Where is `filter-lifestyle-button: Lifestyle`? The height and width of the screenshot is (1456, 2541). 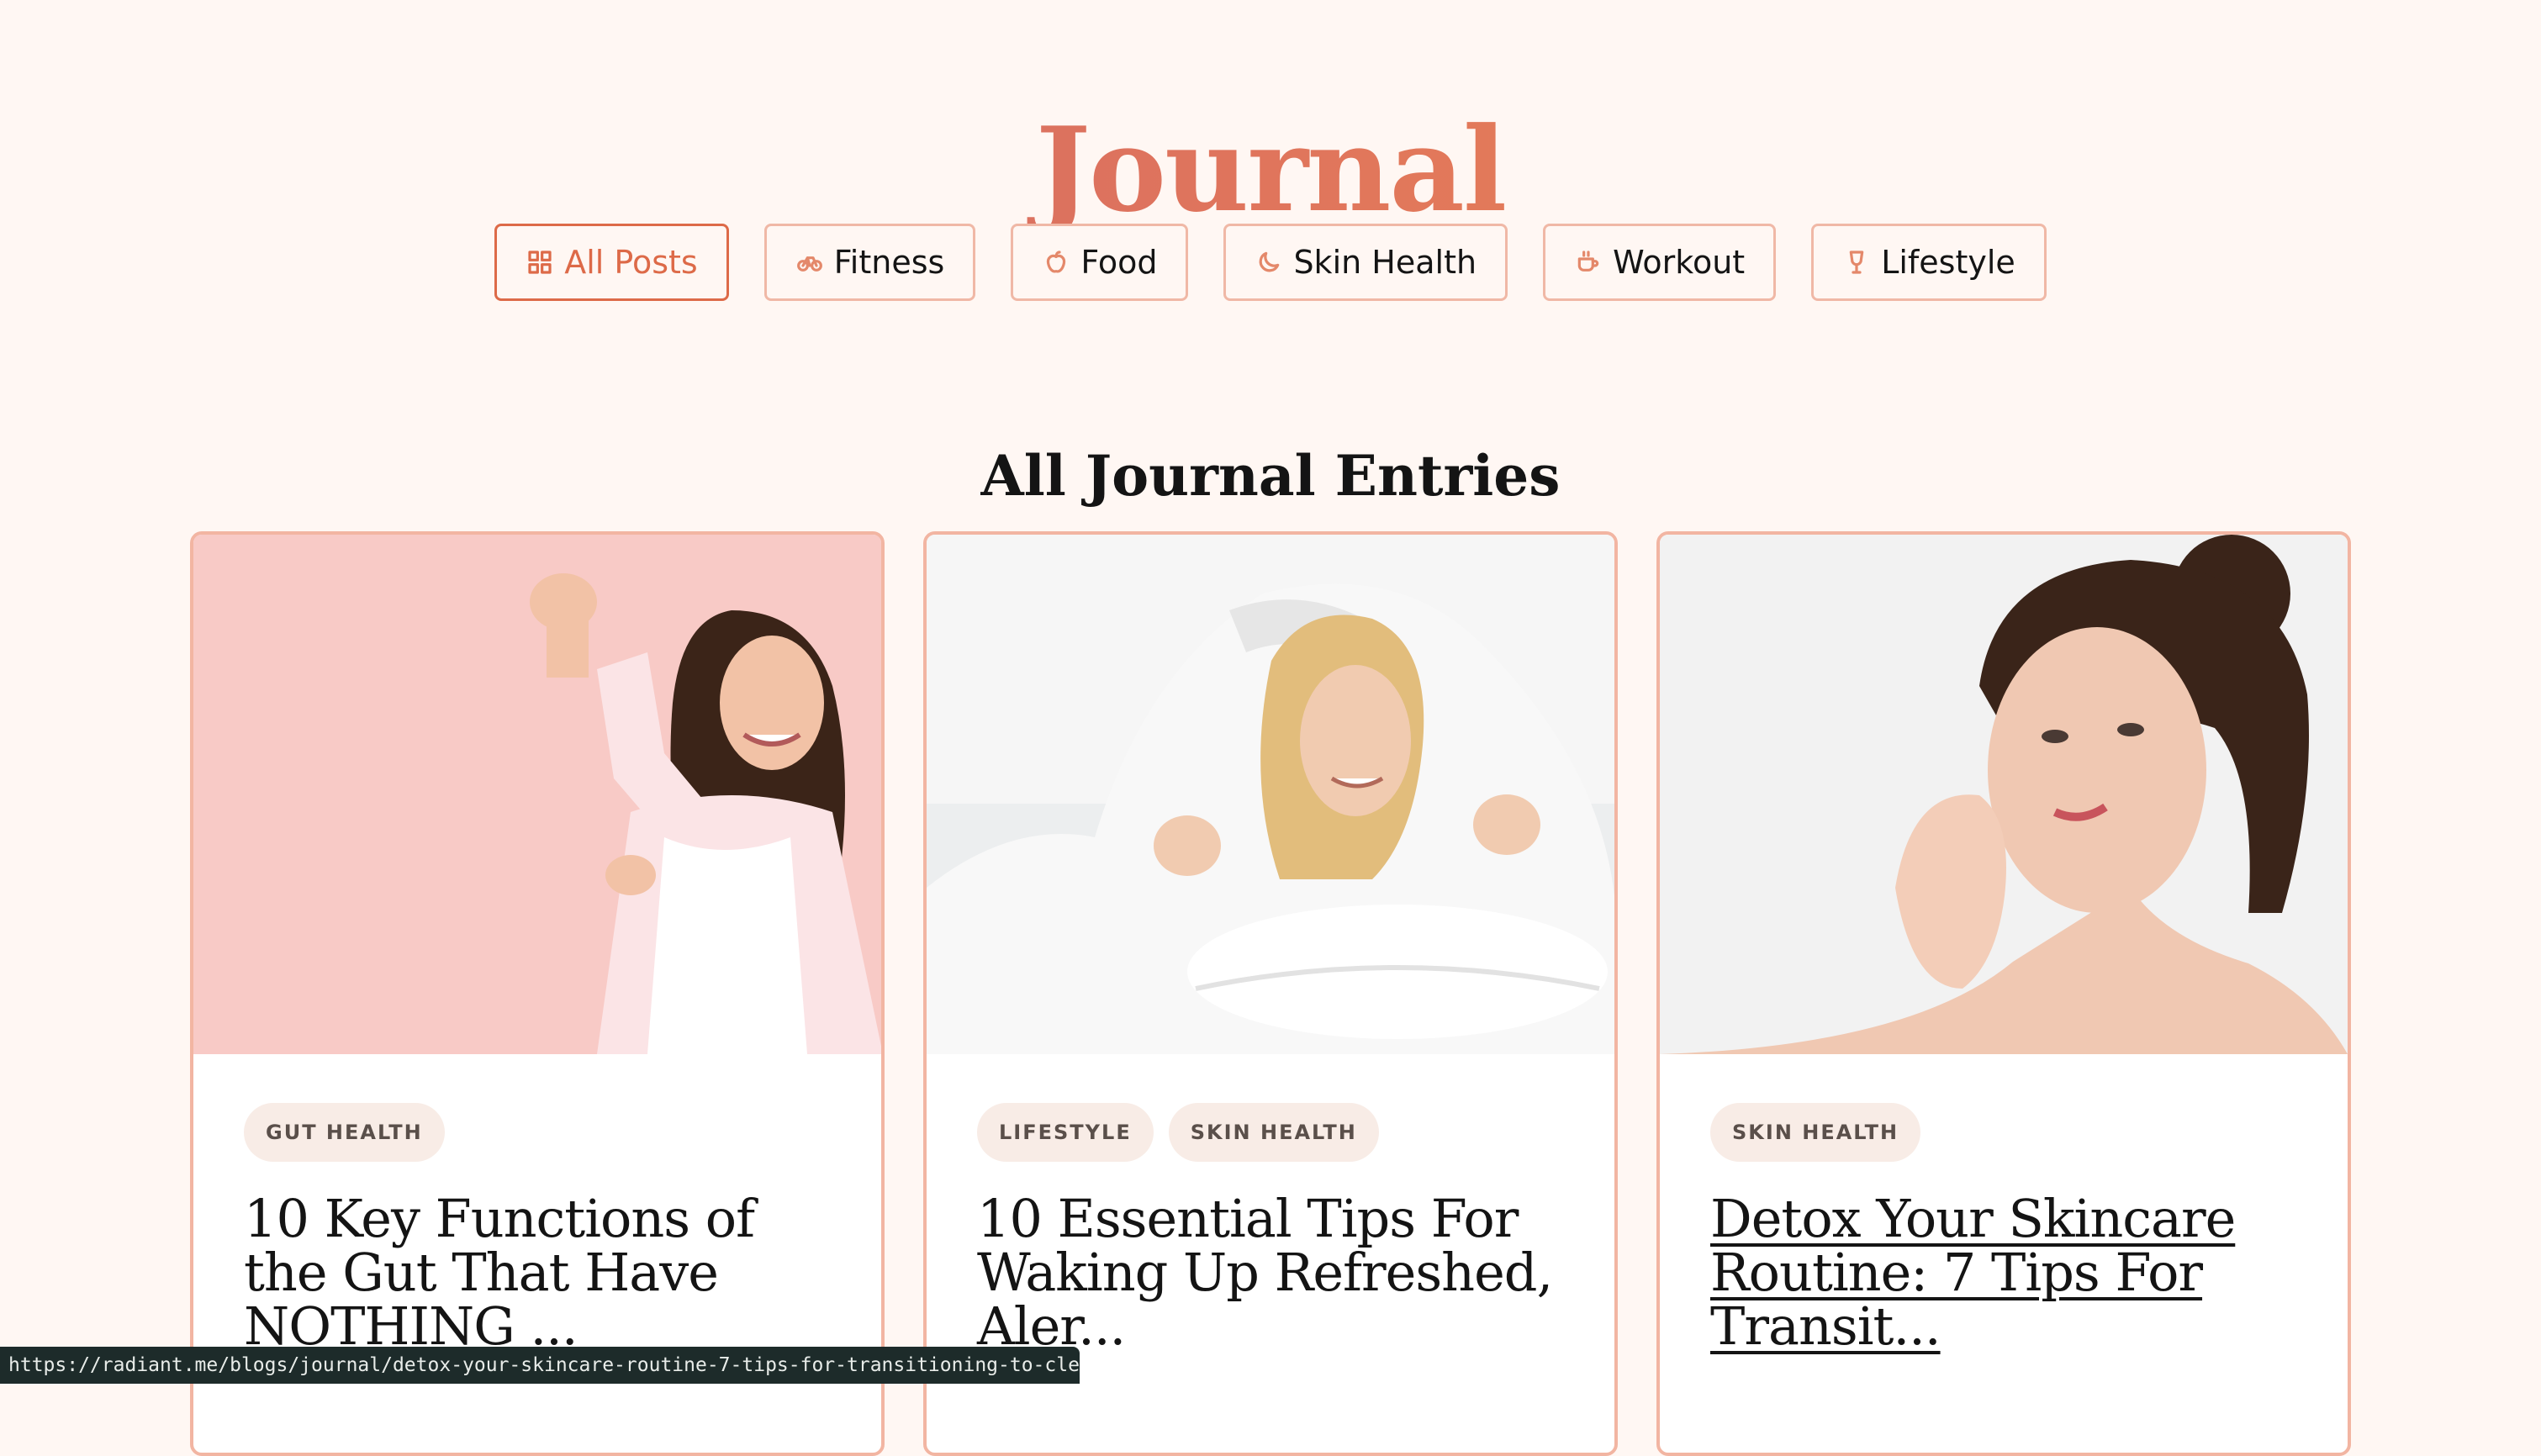
filter-lifestyle-button: Lifestyle is located at coordinates (1929, 262).